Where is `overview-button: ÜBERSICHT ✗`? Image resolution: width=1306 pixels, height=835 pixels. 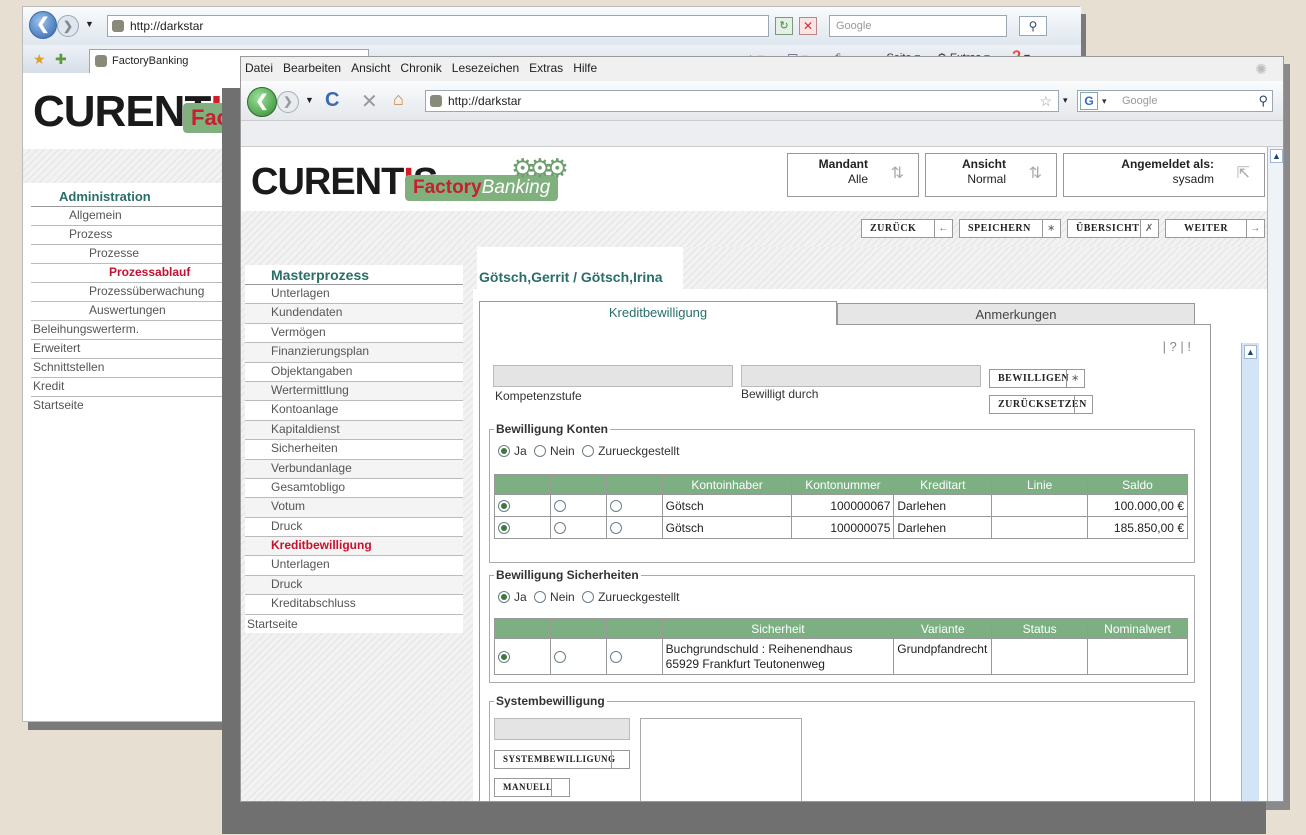 overview-button: ÜBERSICHT ✗ is located at coordinates (1113, 228).